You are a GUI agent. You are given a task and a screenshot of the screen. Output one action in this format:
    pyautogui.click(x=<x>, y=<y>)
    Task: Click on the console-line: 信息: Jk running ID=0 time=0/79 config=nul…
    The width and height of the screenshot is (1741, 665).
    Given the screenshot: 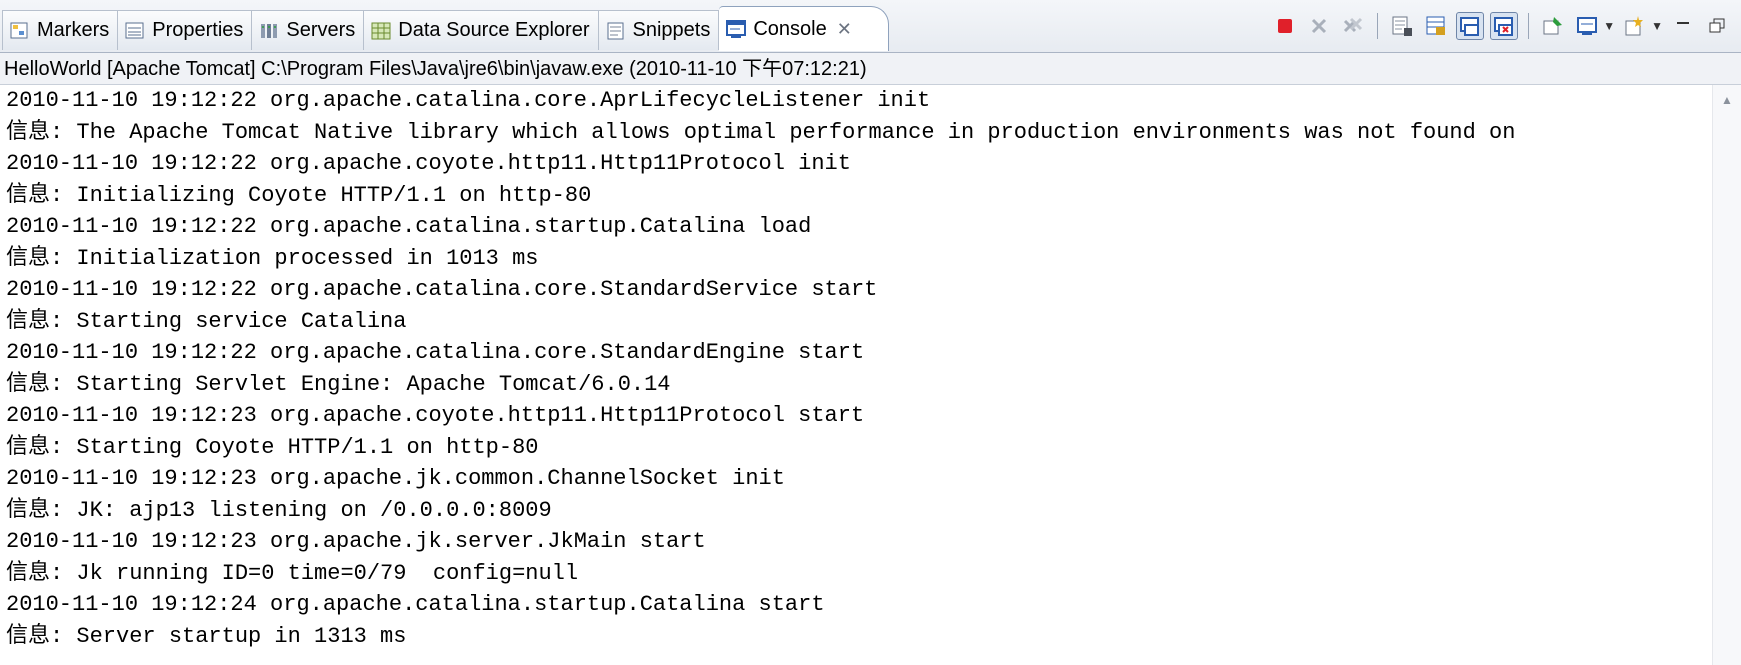 What is the action you would take?
    pyautogui.click(x=292, y=573)
    